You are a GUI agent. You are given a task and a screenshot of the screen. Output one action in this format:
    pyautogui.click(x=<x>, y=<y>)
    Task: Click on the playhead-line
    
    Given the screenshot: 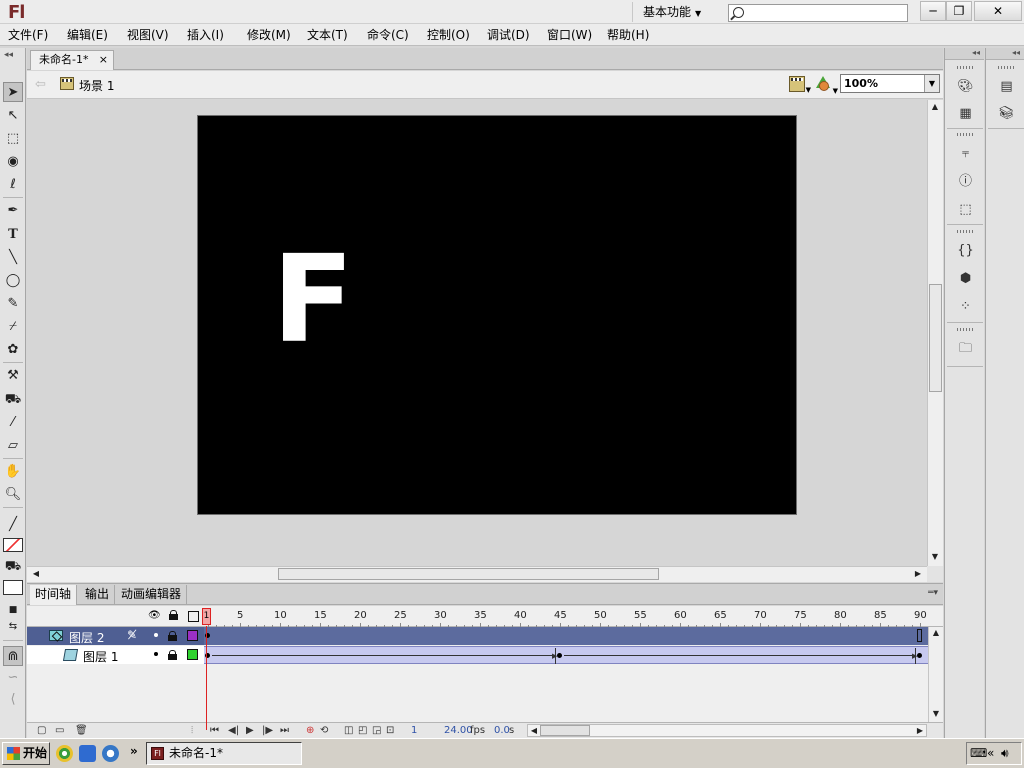 What is the action you would take?
    pyautogui.click(x=206, y=678)
    